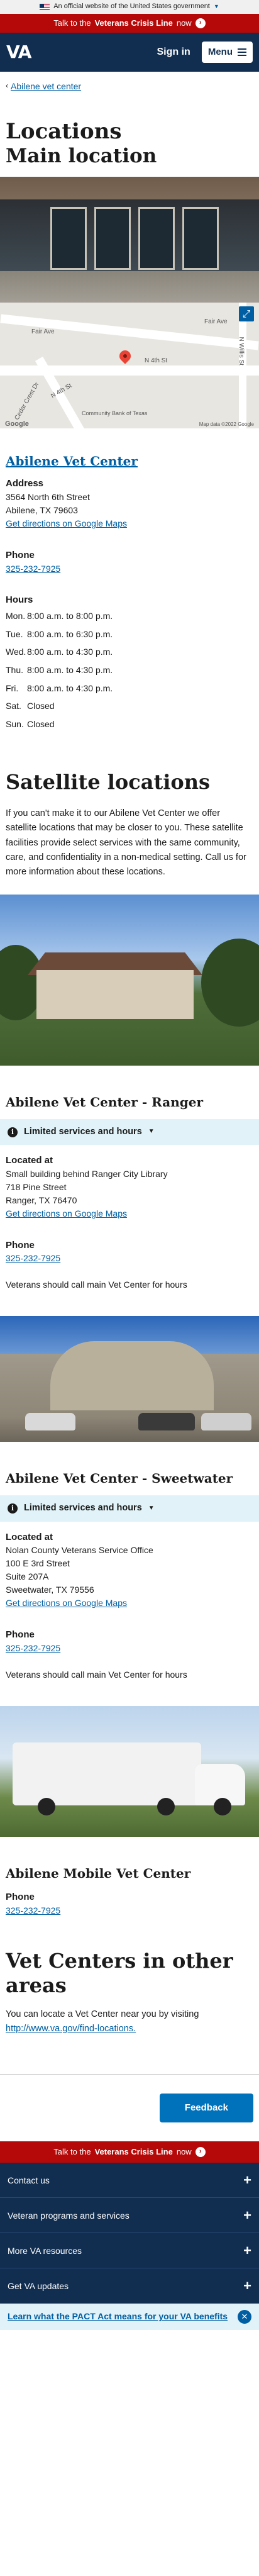 Image resolution: width=259 pixels, height=2576 pixels. What do you see at coordinates (12, 688) in the screenshot?
I see `hours-day: Fri.` at bounding box center [12, 688].